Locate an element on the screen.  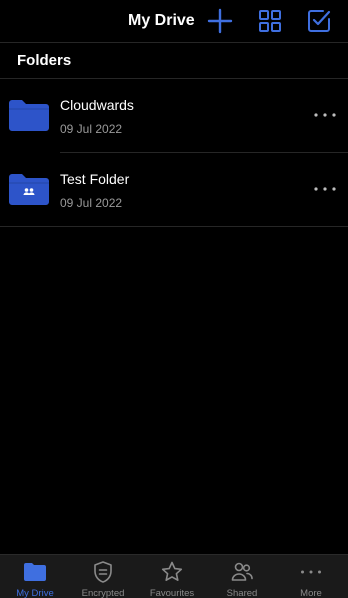
plus-icon is located at coordinates (220, 21).